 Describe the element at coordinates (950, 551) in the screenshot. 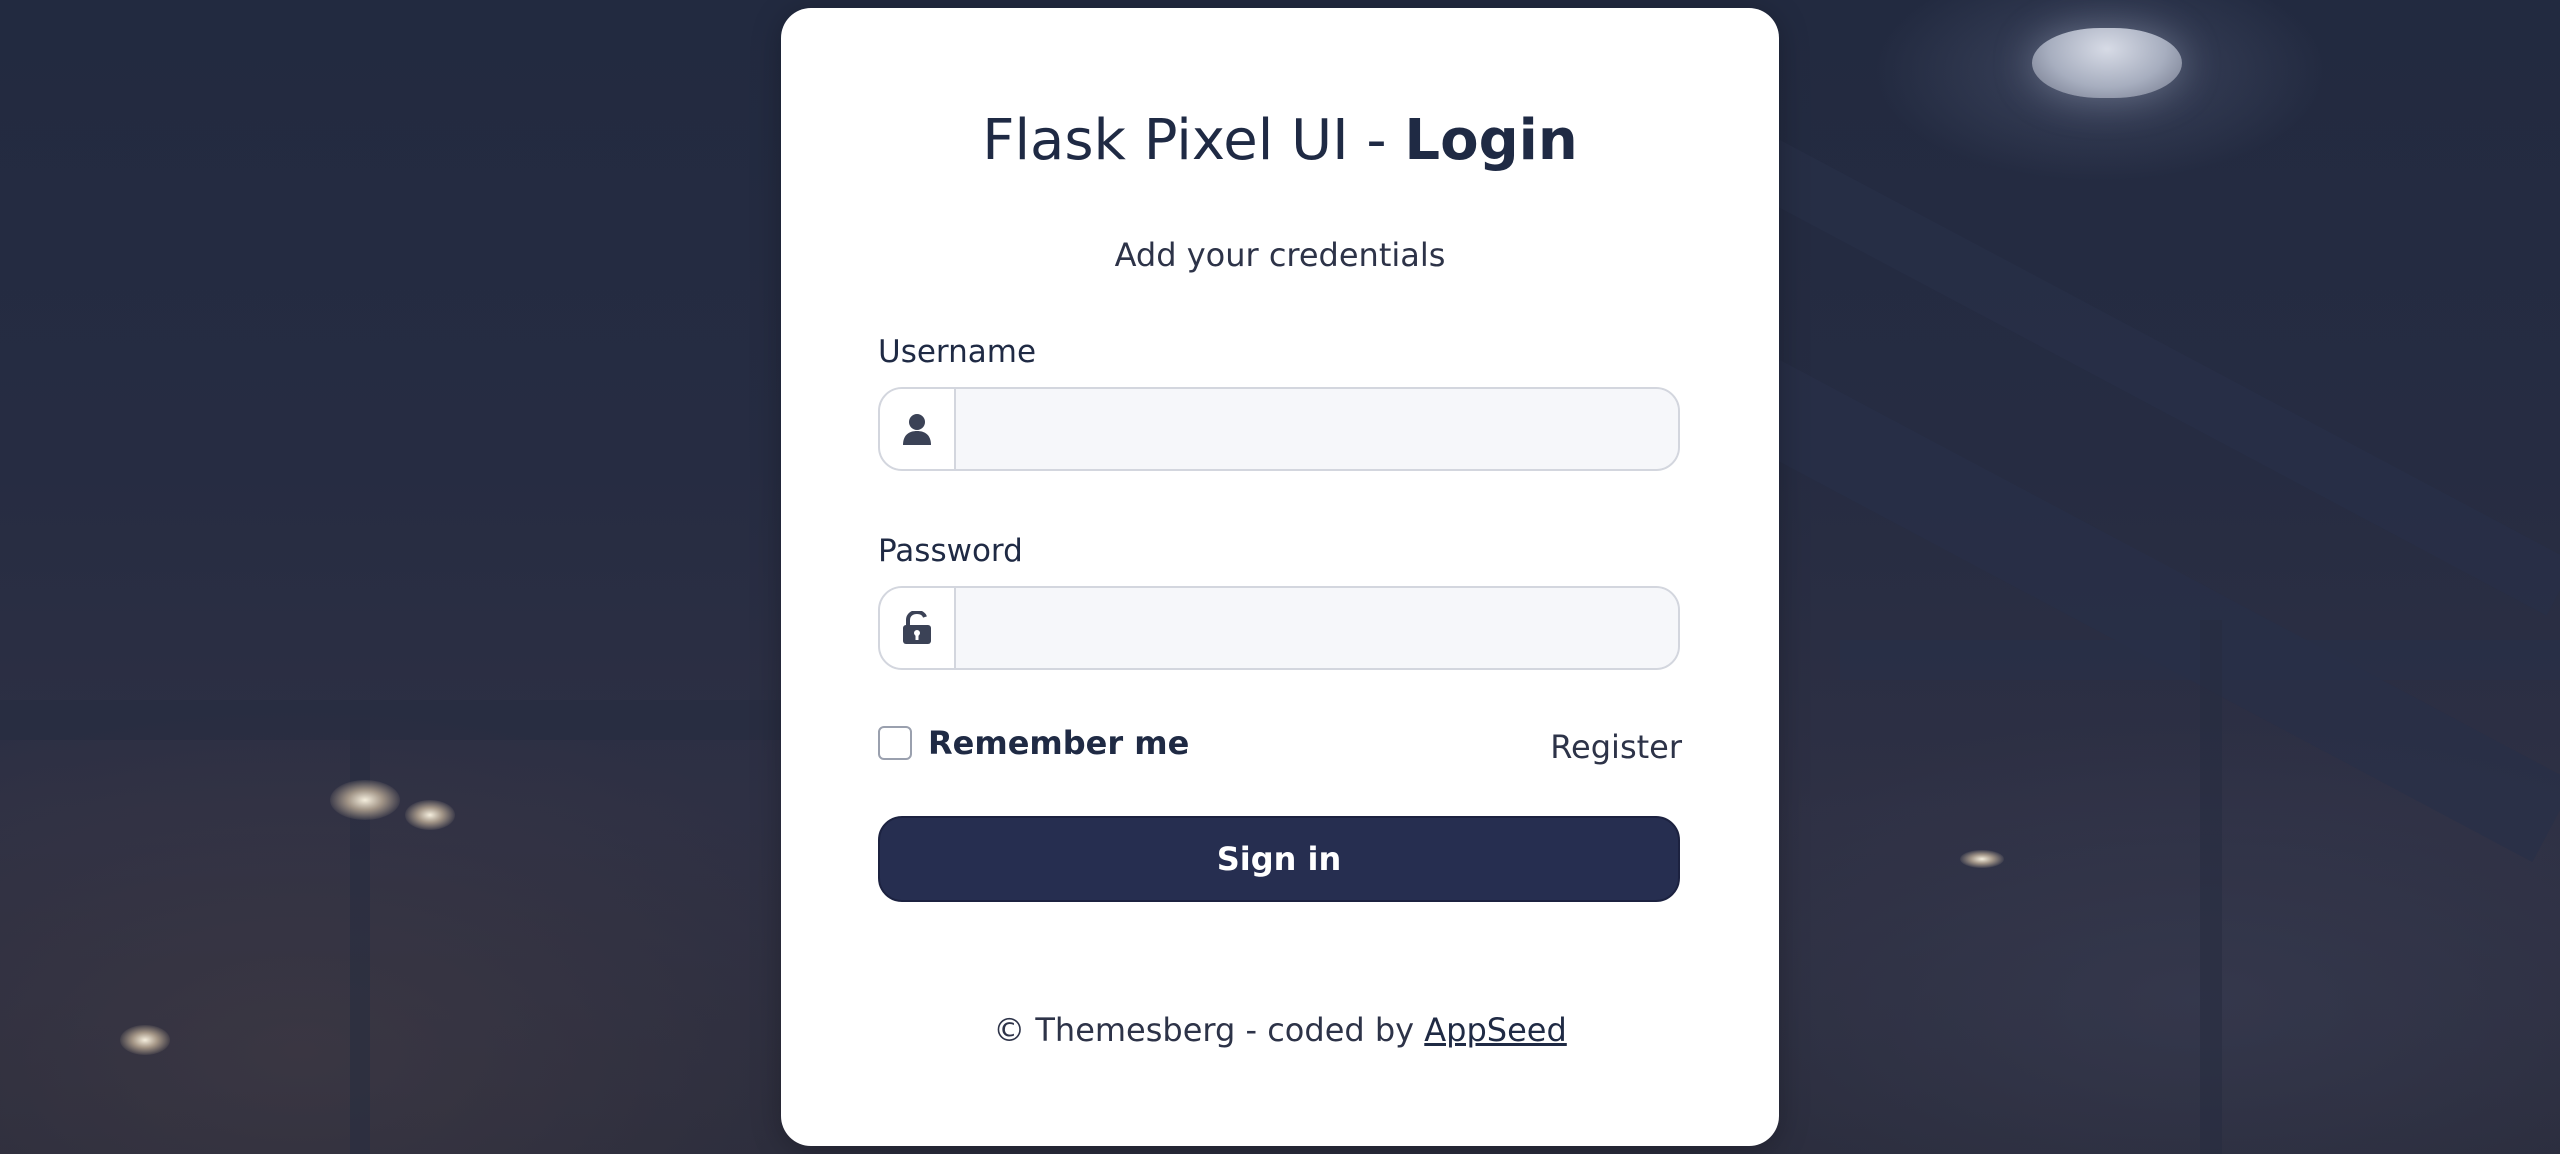

I see `password-label: Password` at that location.